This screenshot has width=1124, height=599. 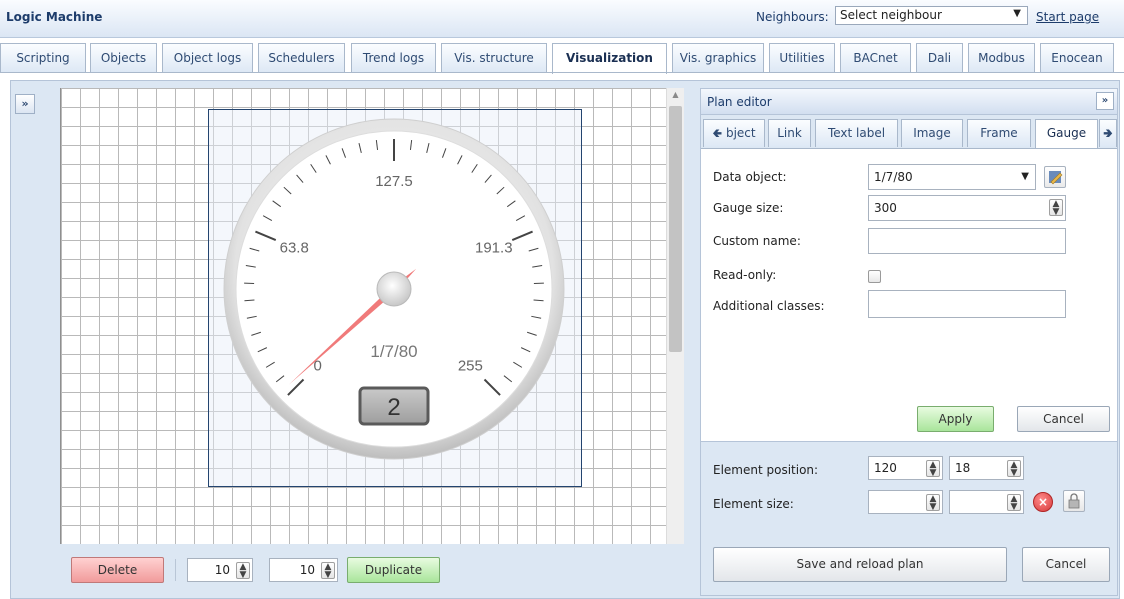 I want to click on tab-enocean: Enocean, so click(x=1077, y=57).